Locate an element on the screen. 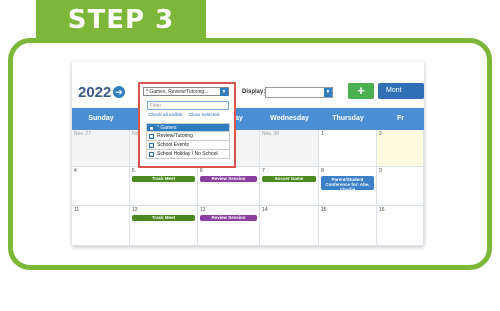 The image size is (500, 311). display-select: ▼ is located at coordinates (299, 92).